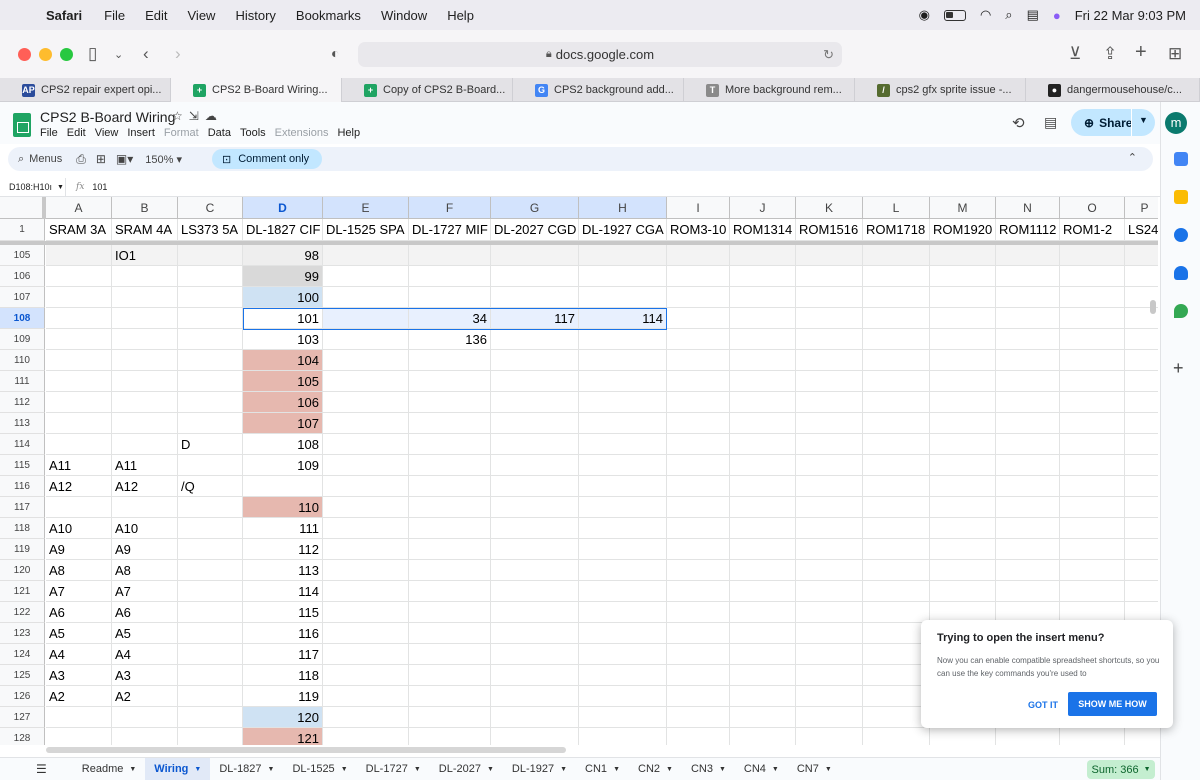 The height and width of the screenshot is (780, 1200). What do you see at coordinates (1181, 197) in the screenshot?
I see `keep-icon` at bounding box center [1181, 197].